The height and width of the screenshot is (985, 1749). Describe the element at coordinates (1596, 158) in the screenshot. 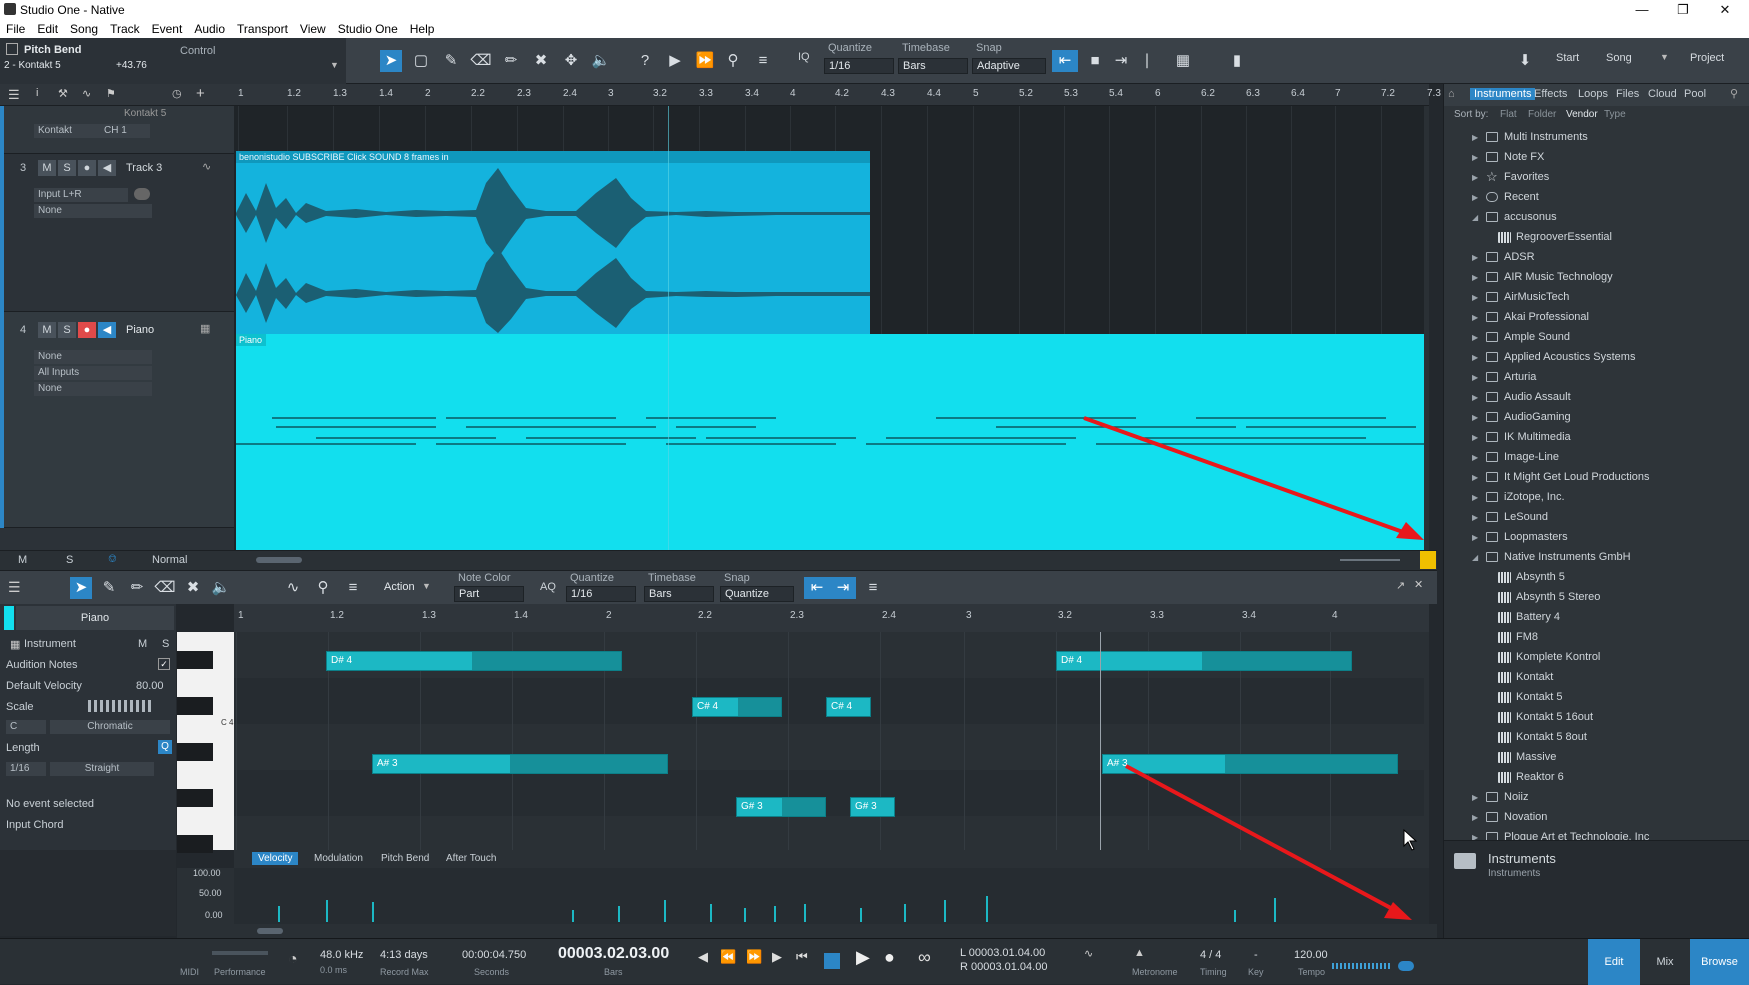

I see `browser-item: ▶ Note FX` at that location.